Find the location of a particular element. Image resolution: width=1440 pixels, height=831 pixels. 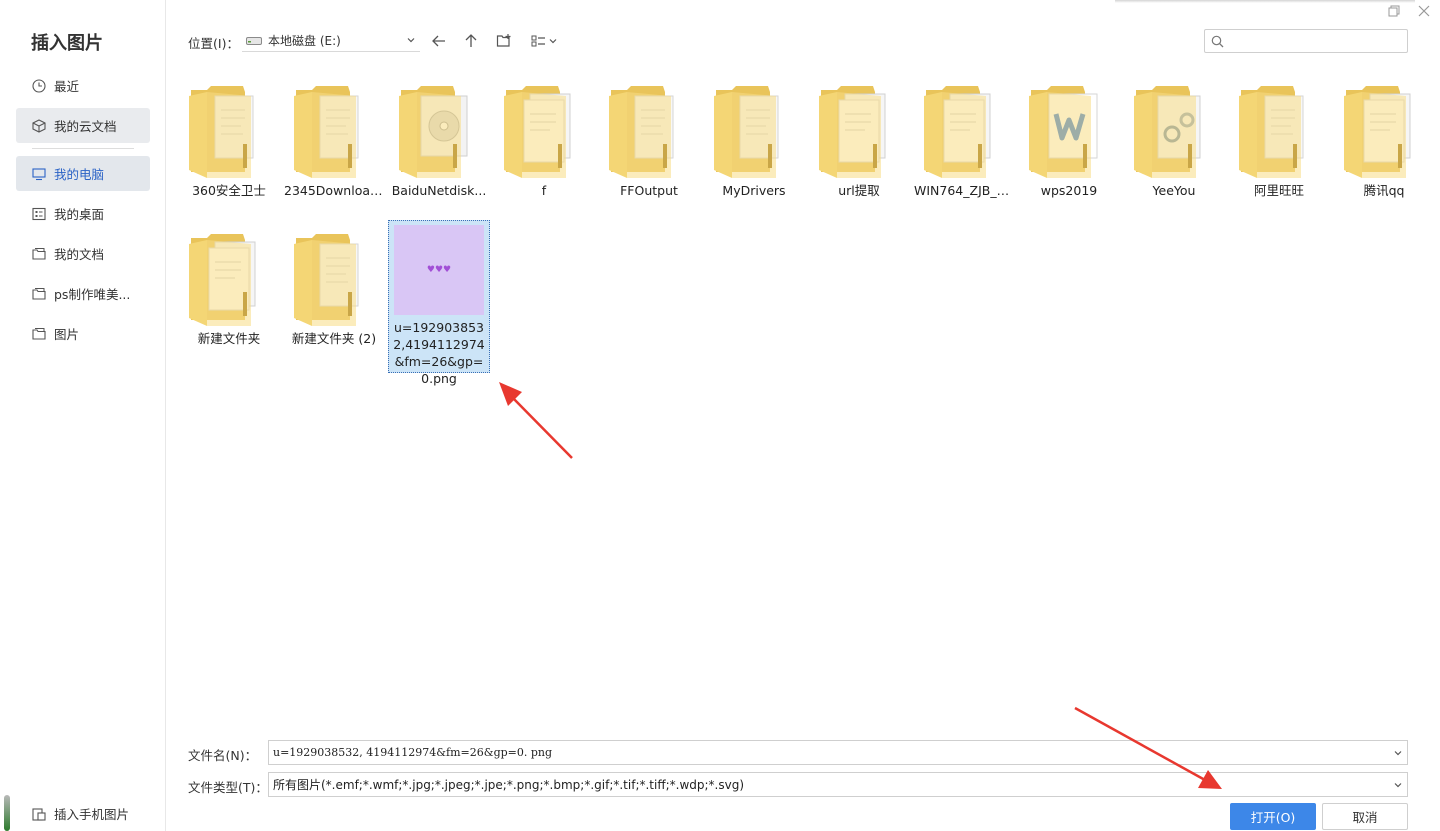

sidebar-item-desktop: 我的桌面 is located at coordinates (83, 213).